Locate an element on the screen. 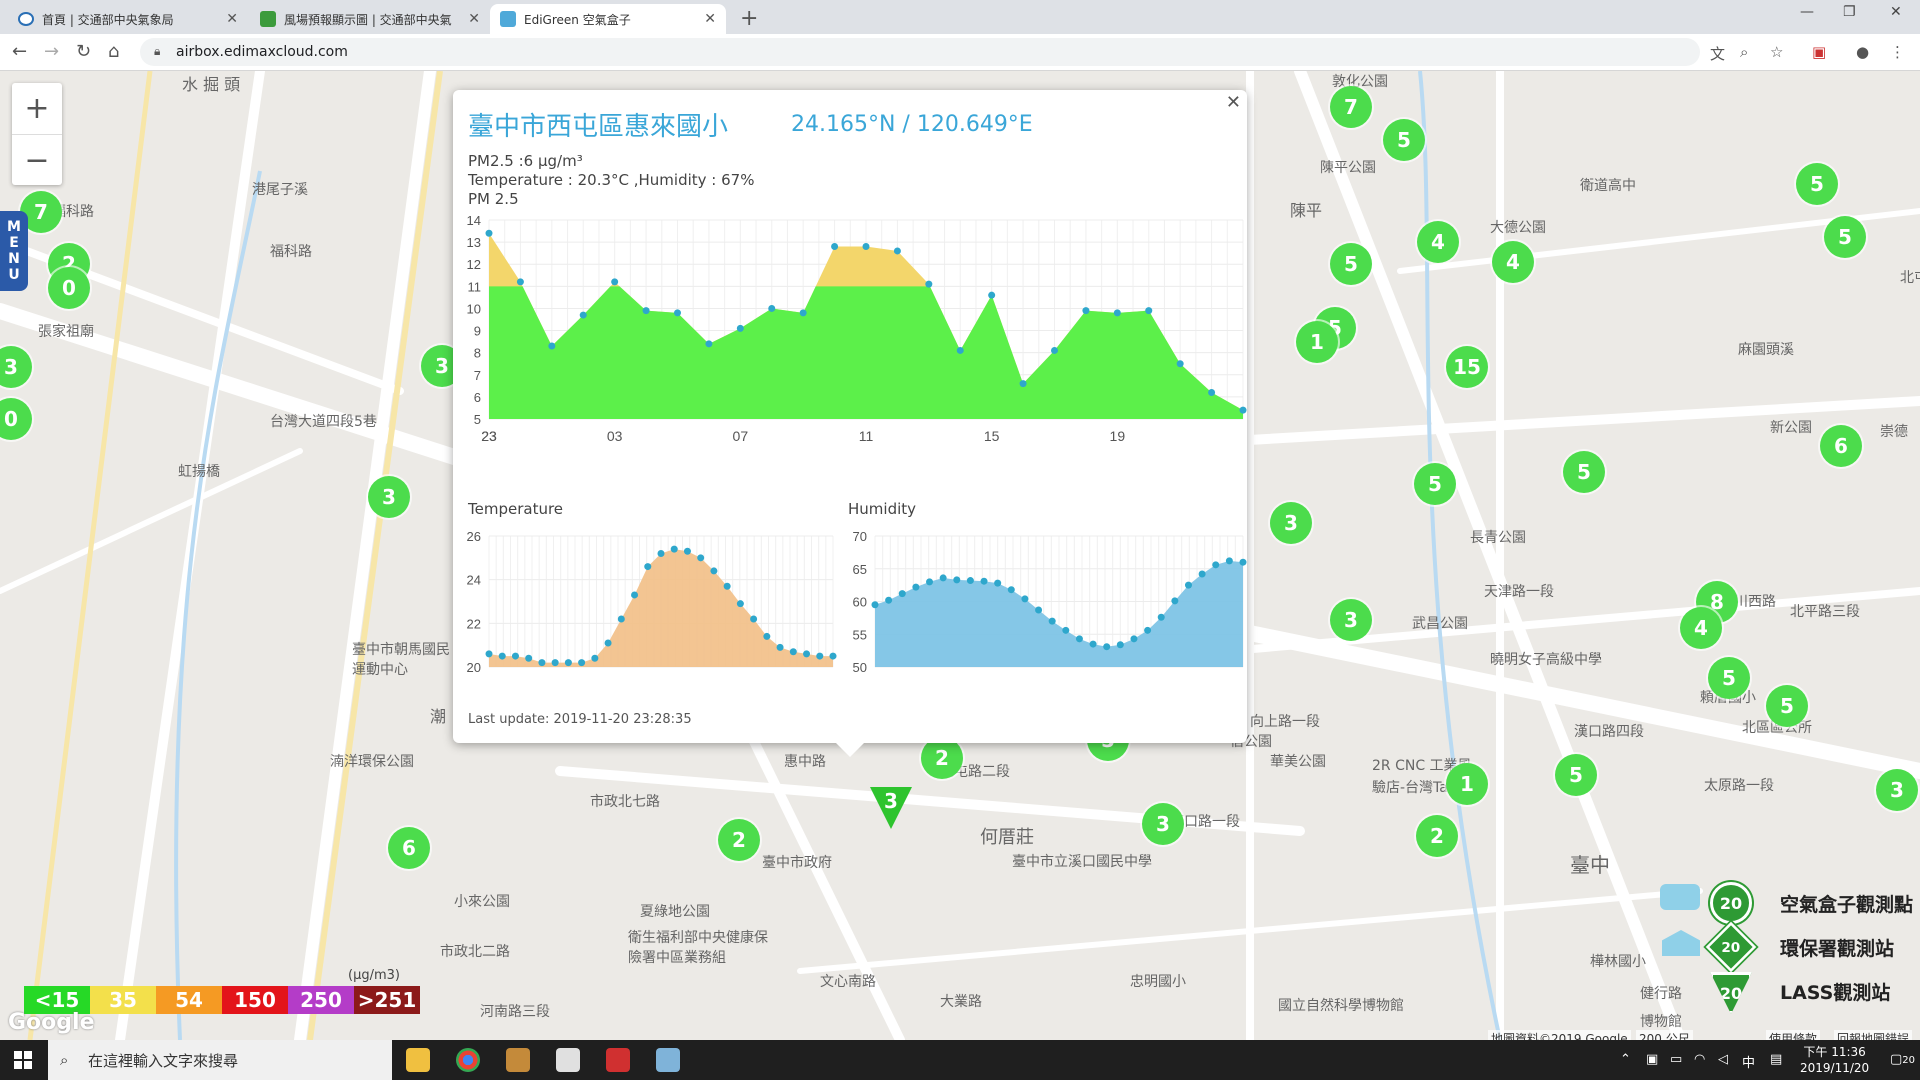  taskbar-search: ⌕ 在這裡輸入文字來搜尋 is located at coordinates (220, 1060).